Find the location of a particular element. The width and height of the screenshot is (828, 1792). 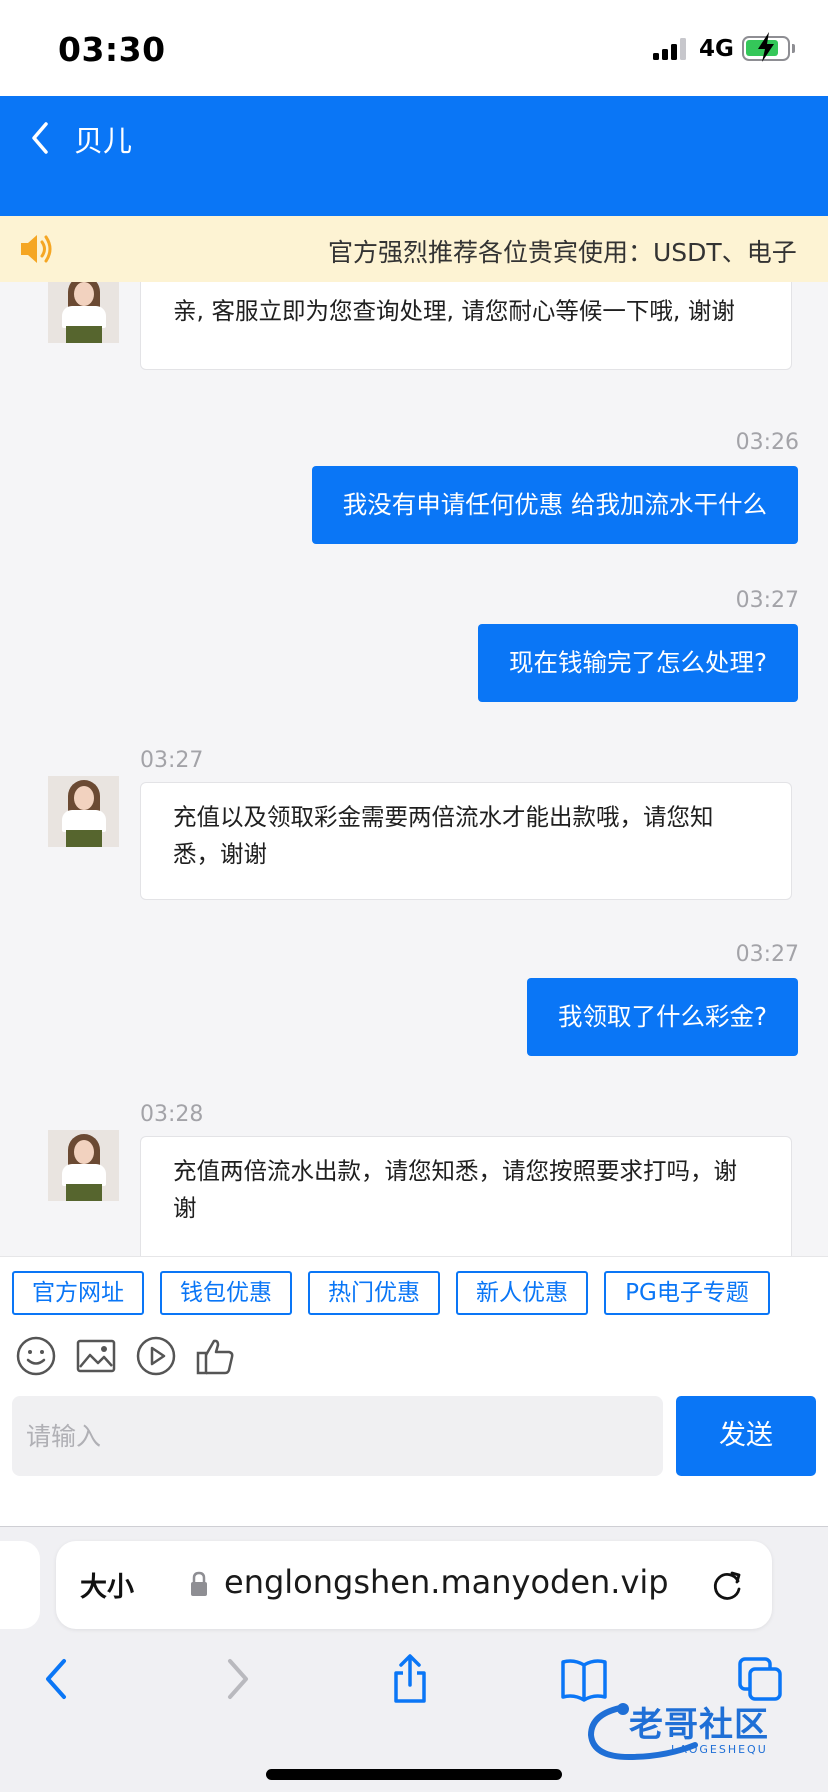

status-time: 03:30 is located at coordinates (112, 49).